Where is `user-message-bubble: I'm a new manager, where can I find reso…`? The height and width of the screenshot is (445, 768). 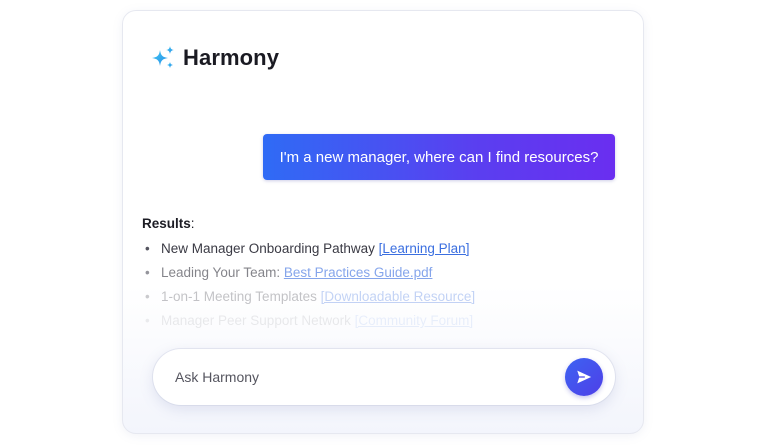 user-message-bubble: I'm a new manager, where can I find reso… is located at coordinates (439, 157).